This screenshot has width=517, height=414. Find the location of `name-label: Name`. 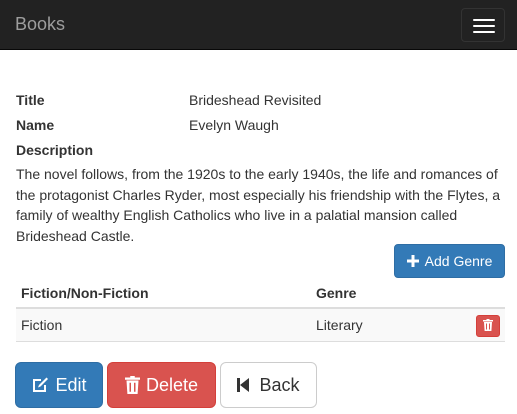

name-label: Name is located at coordinates (35, 125).